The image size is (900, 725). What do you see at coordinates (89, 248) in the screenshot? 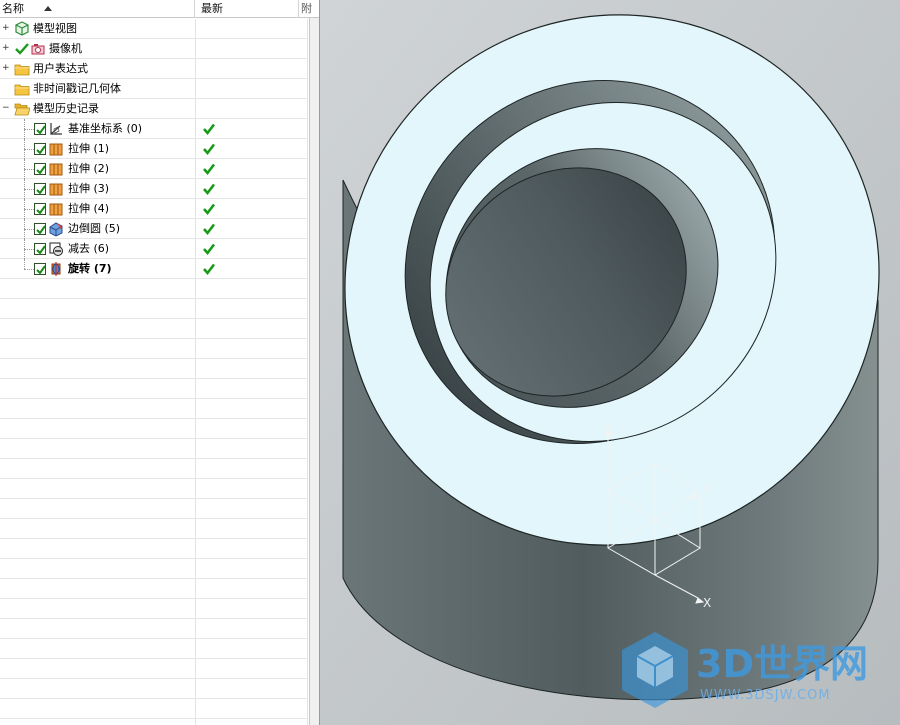
I see `feature-label: 减去 (6)` at bounding box center [89, 248].